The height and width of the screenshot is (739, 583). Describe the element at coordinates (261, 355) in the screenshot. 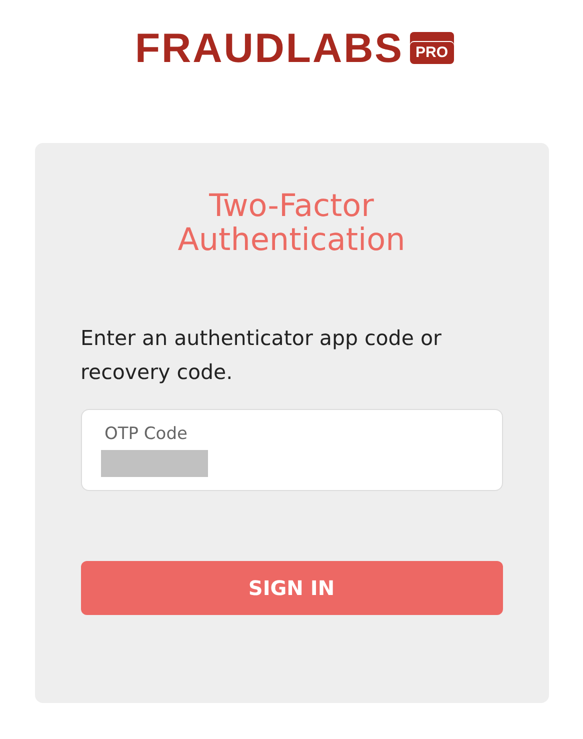

I see `instruction-text: Enter an authenticator app code or recovery code.` at that location.